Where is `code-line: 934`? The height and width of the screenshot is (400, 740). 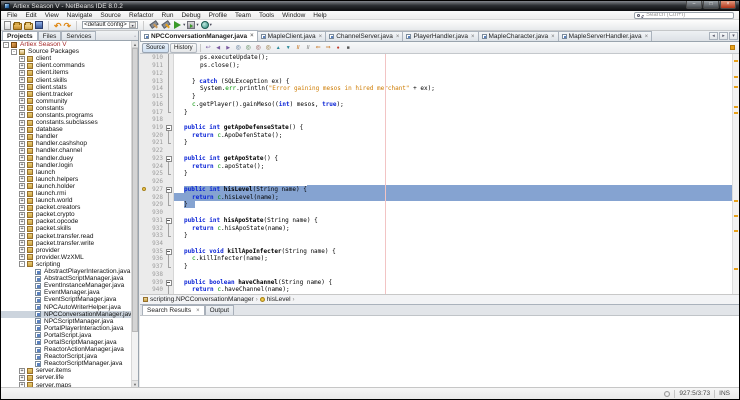 code-line: 934 is located at coordinates (439, 243).